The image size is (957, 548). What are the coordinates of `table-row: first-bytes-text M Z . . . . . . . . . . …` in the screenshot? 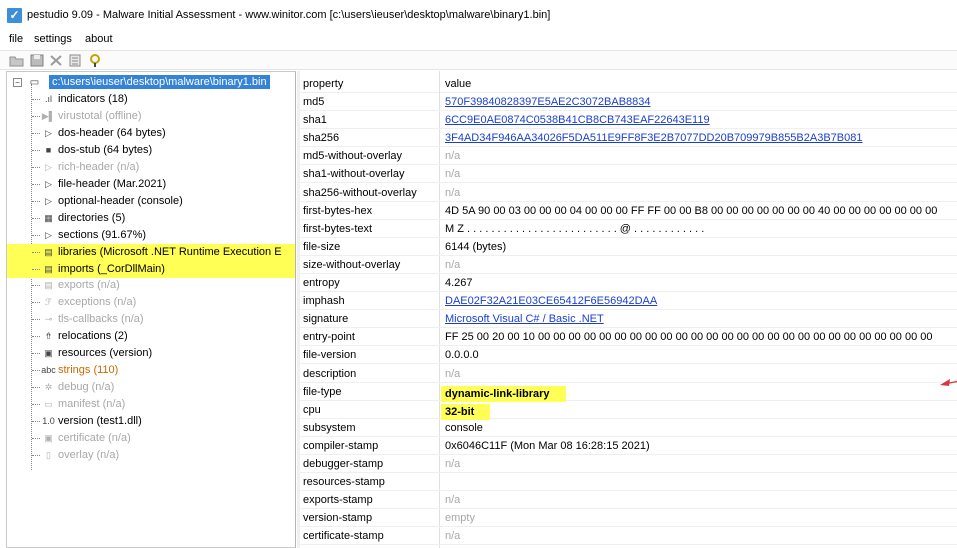 It's located at (628, 229).